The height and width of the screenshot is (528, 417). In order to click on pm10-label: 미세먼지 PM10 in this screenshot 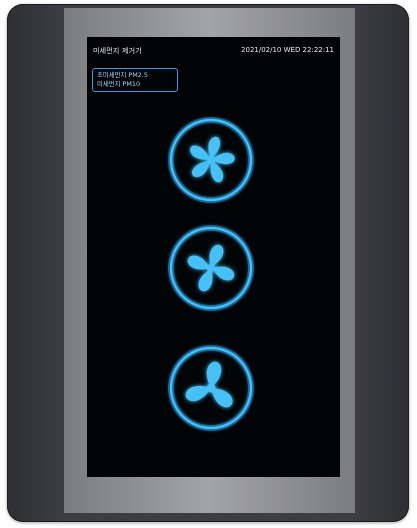, I will do `click(119, 84)`.